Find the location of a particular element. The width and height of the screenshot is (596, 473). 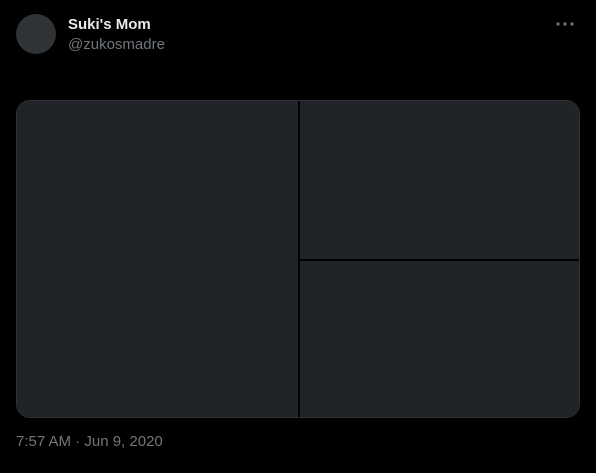

more-options-button is located at coordinates (565, 24).